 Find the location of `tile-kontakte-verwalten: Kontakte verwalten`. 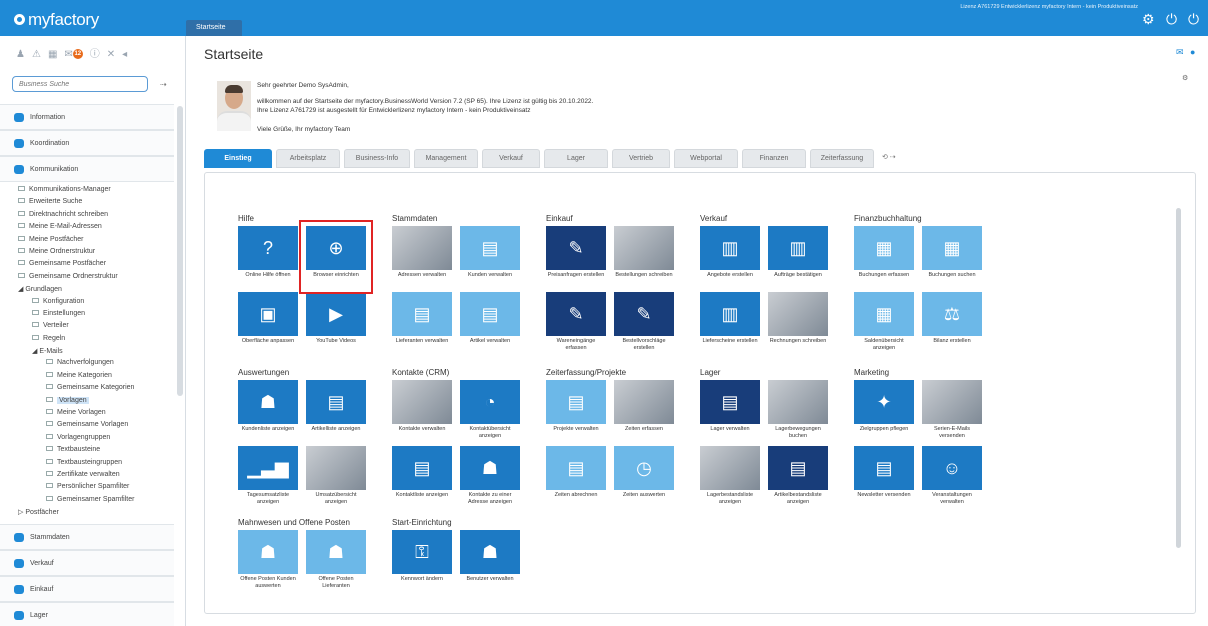

tile-kontakte-verwalten: Kontakte verwalten is located at coordinates (422, 412).